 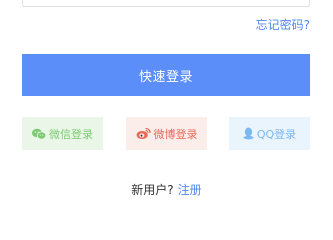 What do you see at coordinates (166, 3) in the screenshot?
I see `password-field` at bounding box center [166, 3].